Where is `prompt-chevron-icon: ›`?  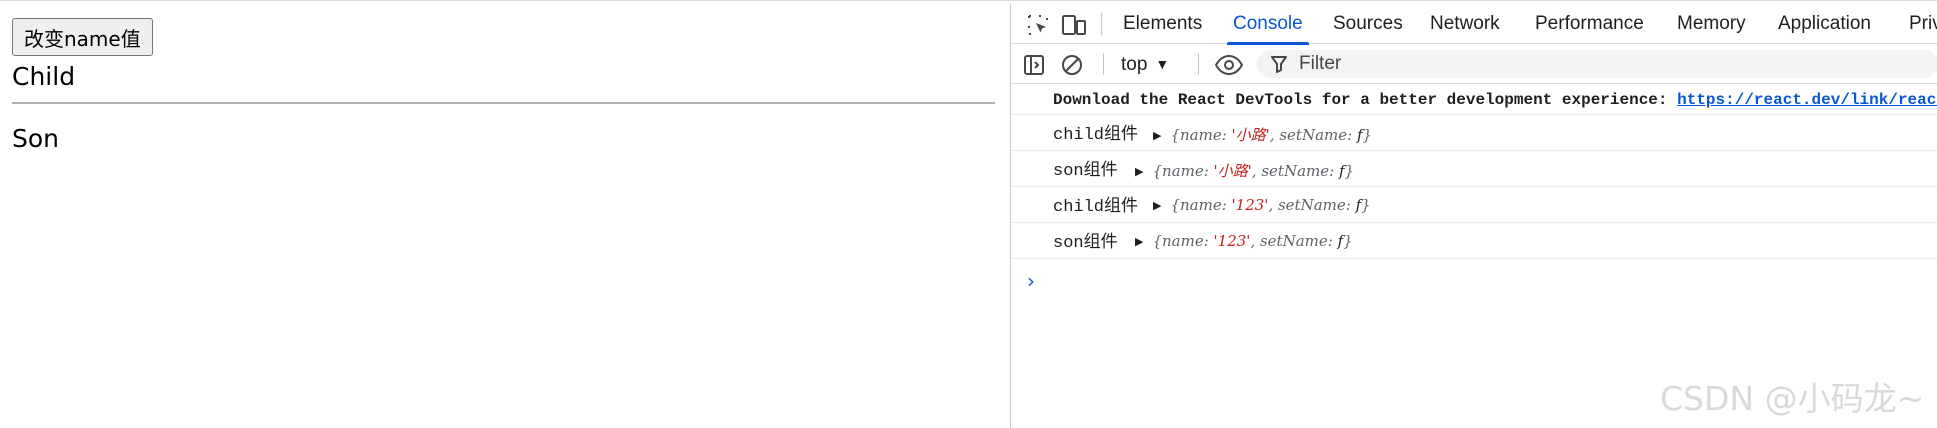 prompt-chevron-icon: › is located at coordinates (1031, 281).